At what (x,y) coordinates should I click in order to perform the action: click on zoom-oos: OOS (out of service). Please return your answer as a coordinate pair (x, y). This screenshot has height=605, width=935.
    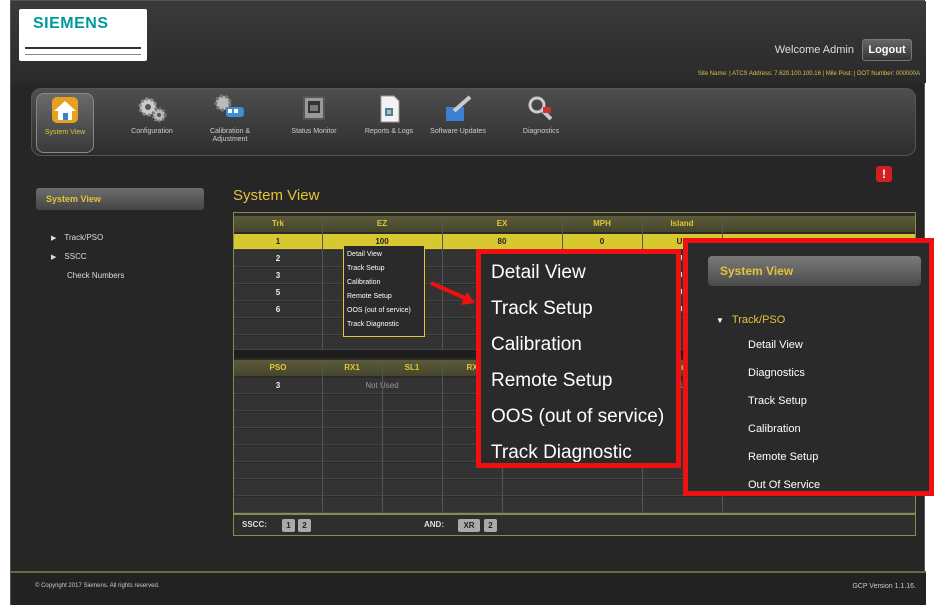
    Looking at the image, I should click on (577, 417).